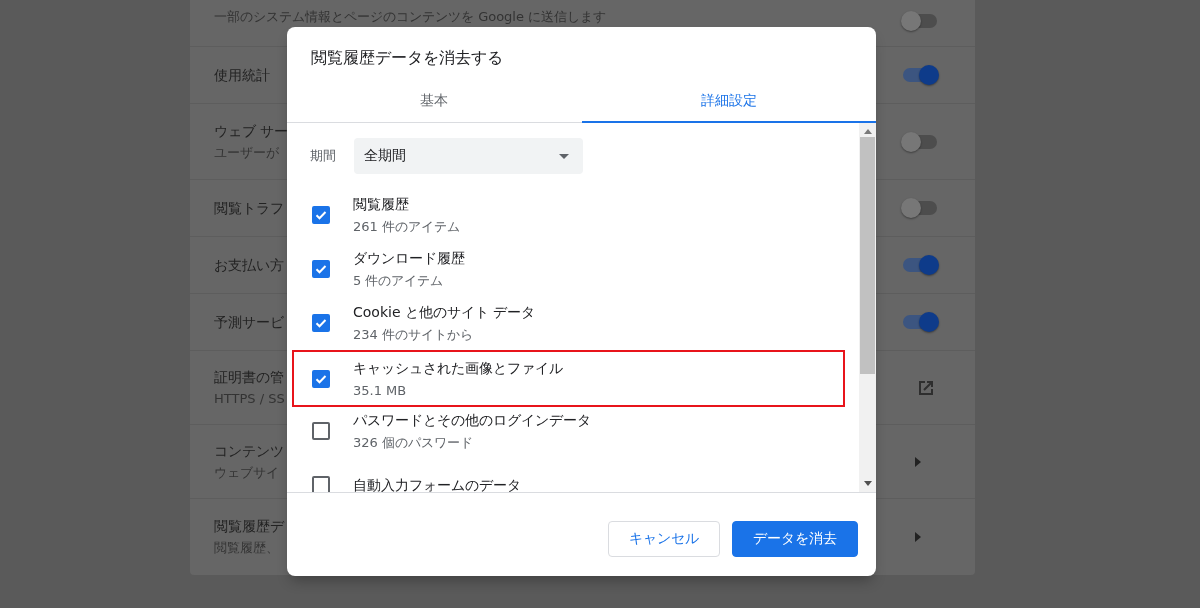  Describe the element at coordinates (380, 390) in the screenshot. I see `item-detail: 35.1 MB` at that location.